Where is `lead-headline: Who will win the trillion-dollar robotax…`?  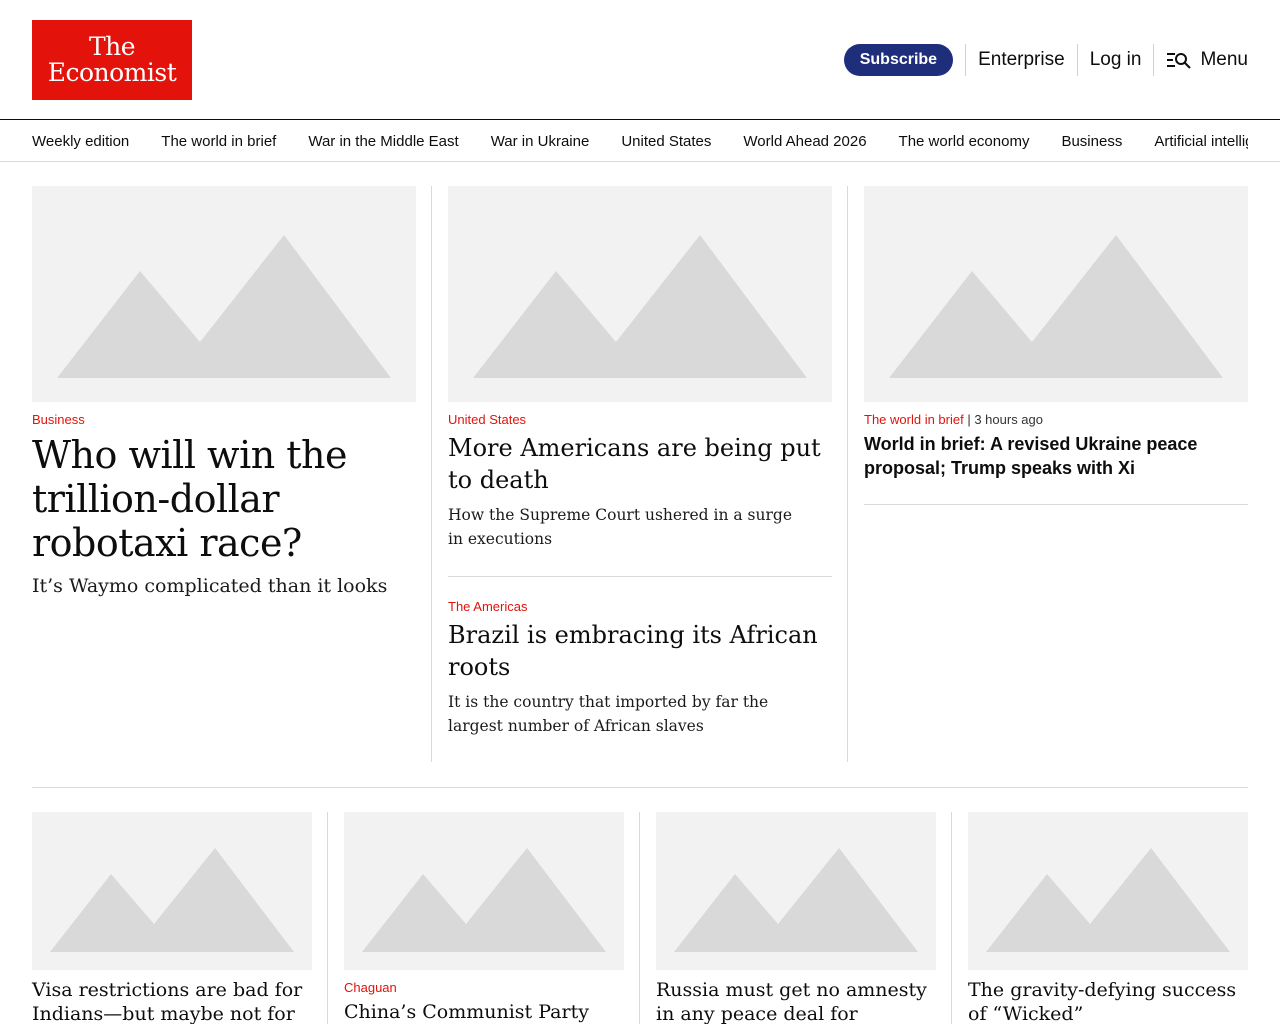
lead-headline: Who will win the trillion-dollar robotax… is located at coordinates (227, 499).